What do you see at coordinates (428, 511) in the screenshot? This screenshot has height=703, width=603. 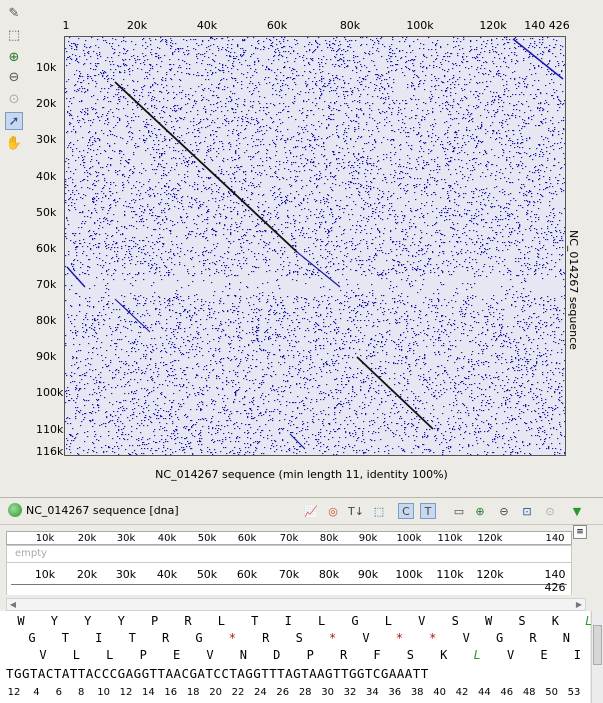 I see `translation-toggle-icon: T` at bounding box center [428, 511].